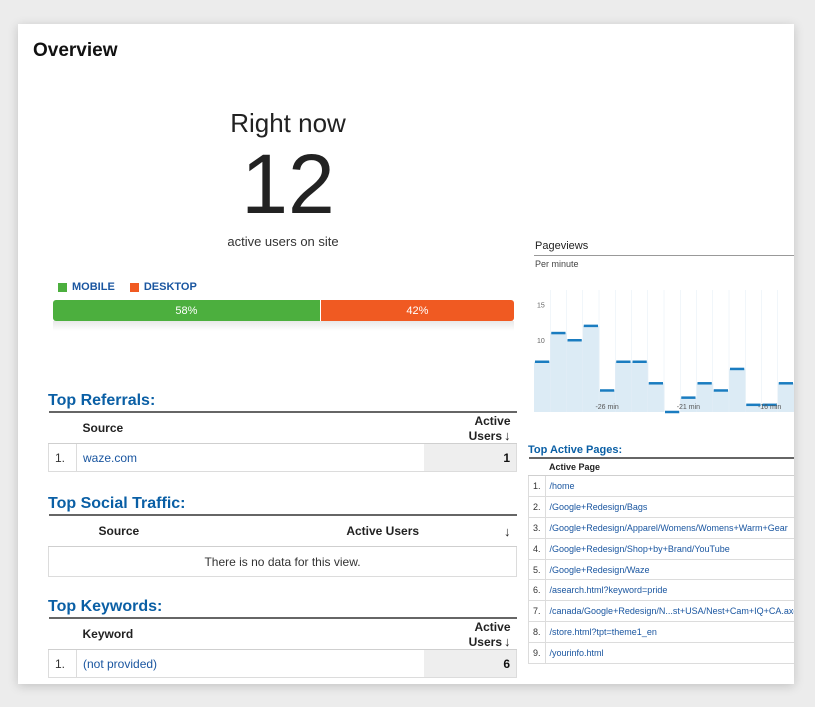 Image resolution: width=815 pixels, height=707 pixels. Describe the element at coordinates (769, 407) in the screenshot. I see `x-tick-label: -16 min` at that location.